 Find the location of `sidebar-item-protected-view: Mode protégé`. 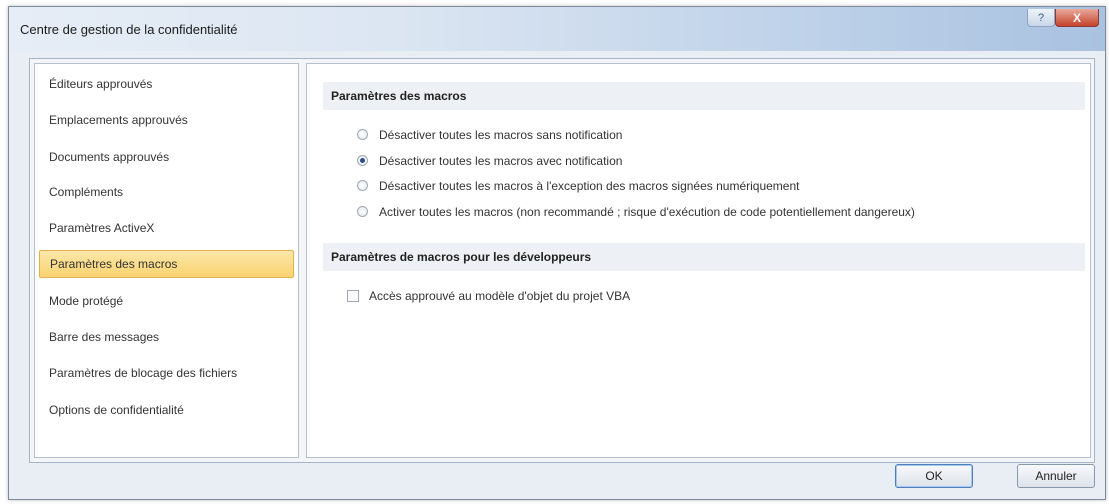

sidebar-item-protected-view: Mode protégé is located at coordinates (166, 301).